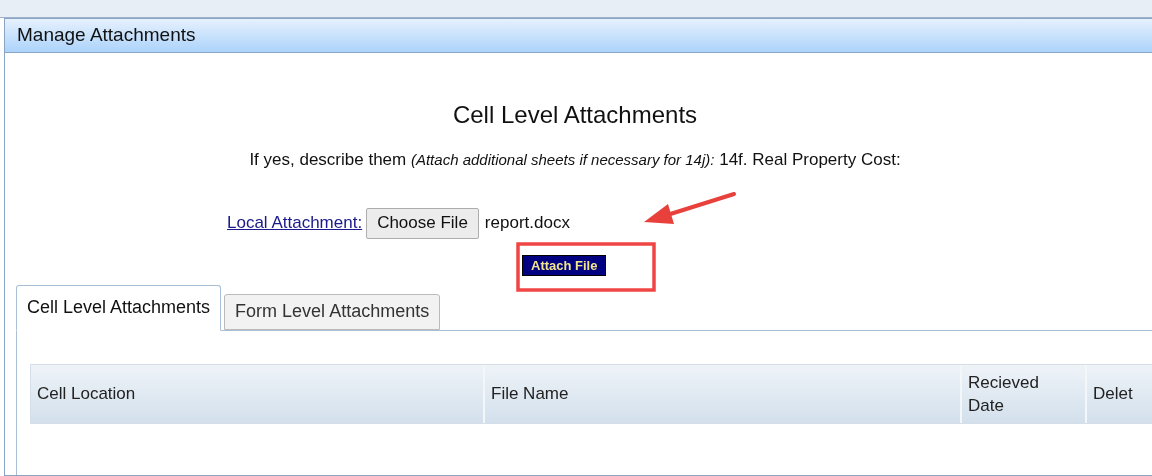 The image size is (1152, 476). I want to click on tab: Form Level Attachments, so click(332, 311).